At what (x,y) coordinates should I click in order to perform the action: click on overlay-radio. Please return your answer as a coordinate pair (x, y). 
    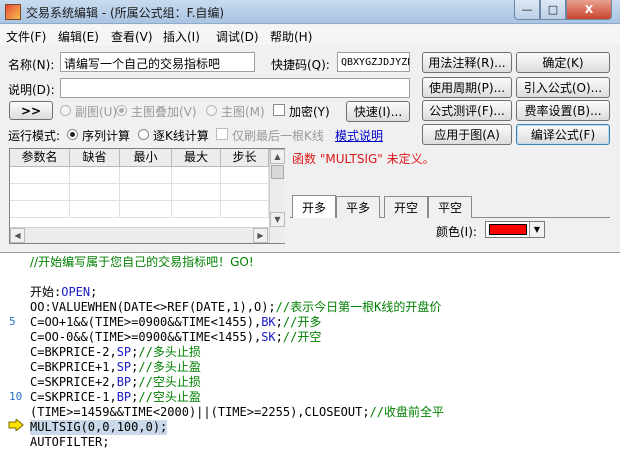
    Looking at the image, I should click on (121, 110).